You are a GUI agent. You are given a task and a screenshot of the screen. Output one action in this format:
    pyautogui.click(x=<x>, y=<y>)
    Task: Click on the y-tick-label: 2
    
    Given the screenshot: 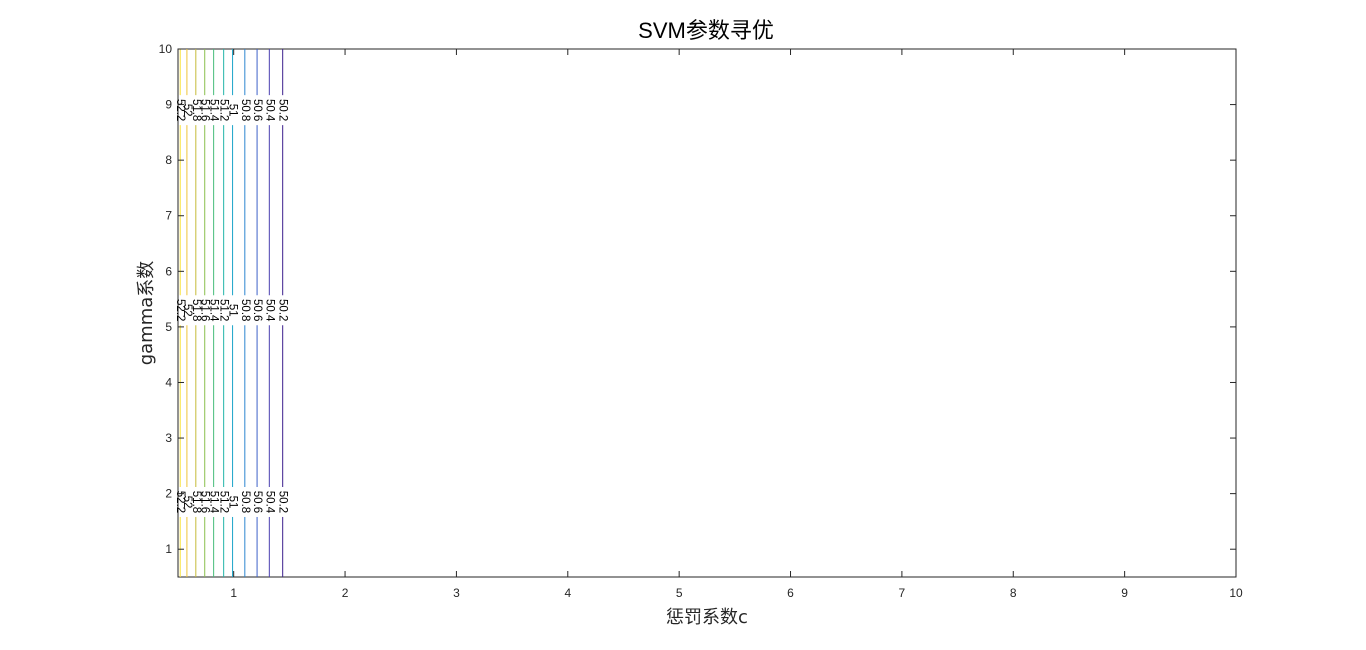 What is the action you would take?
    pyautogui.click(x=168, y=494)
    